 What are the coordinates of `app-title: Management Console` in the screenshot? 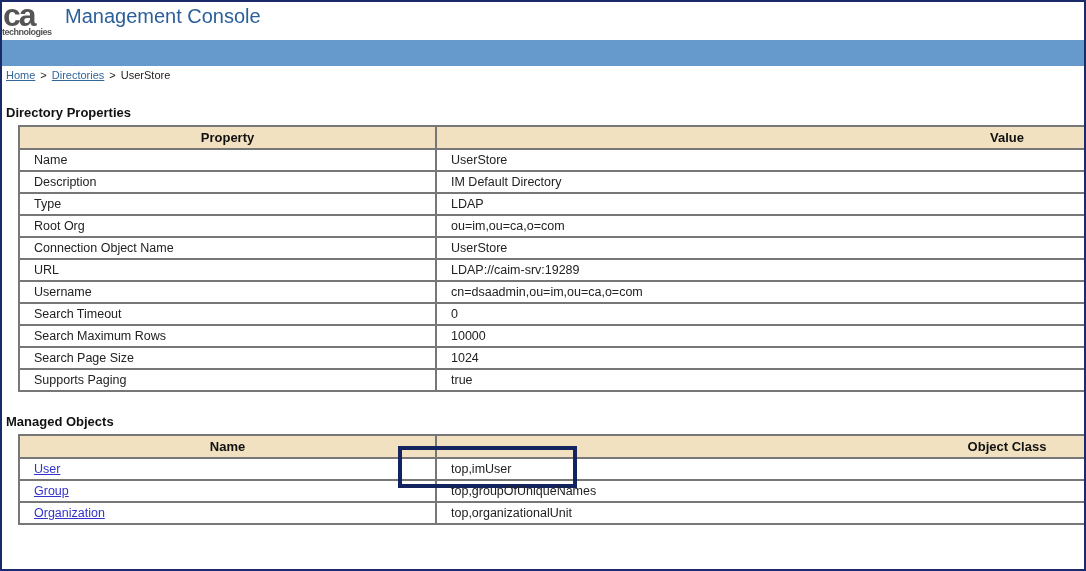 It's located at (163, 16).